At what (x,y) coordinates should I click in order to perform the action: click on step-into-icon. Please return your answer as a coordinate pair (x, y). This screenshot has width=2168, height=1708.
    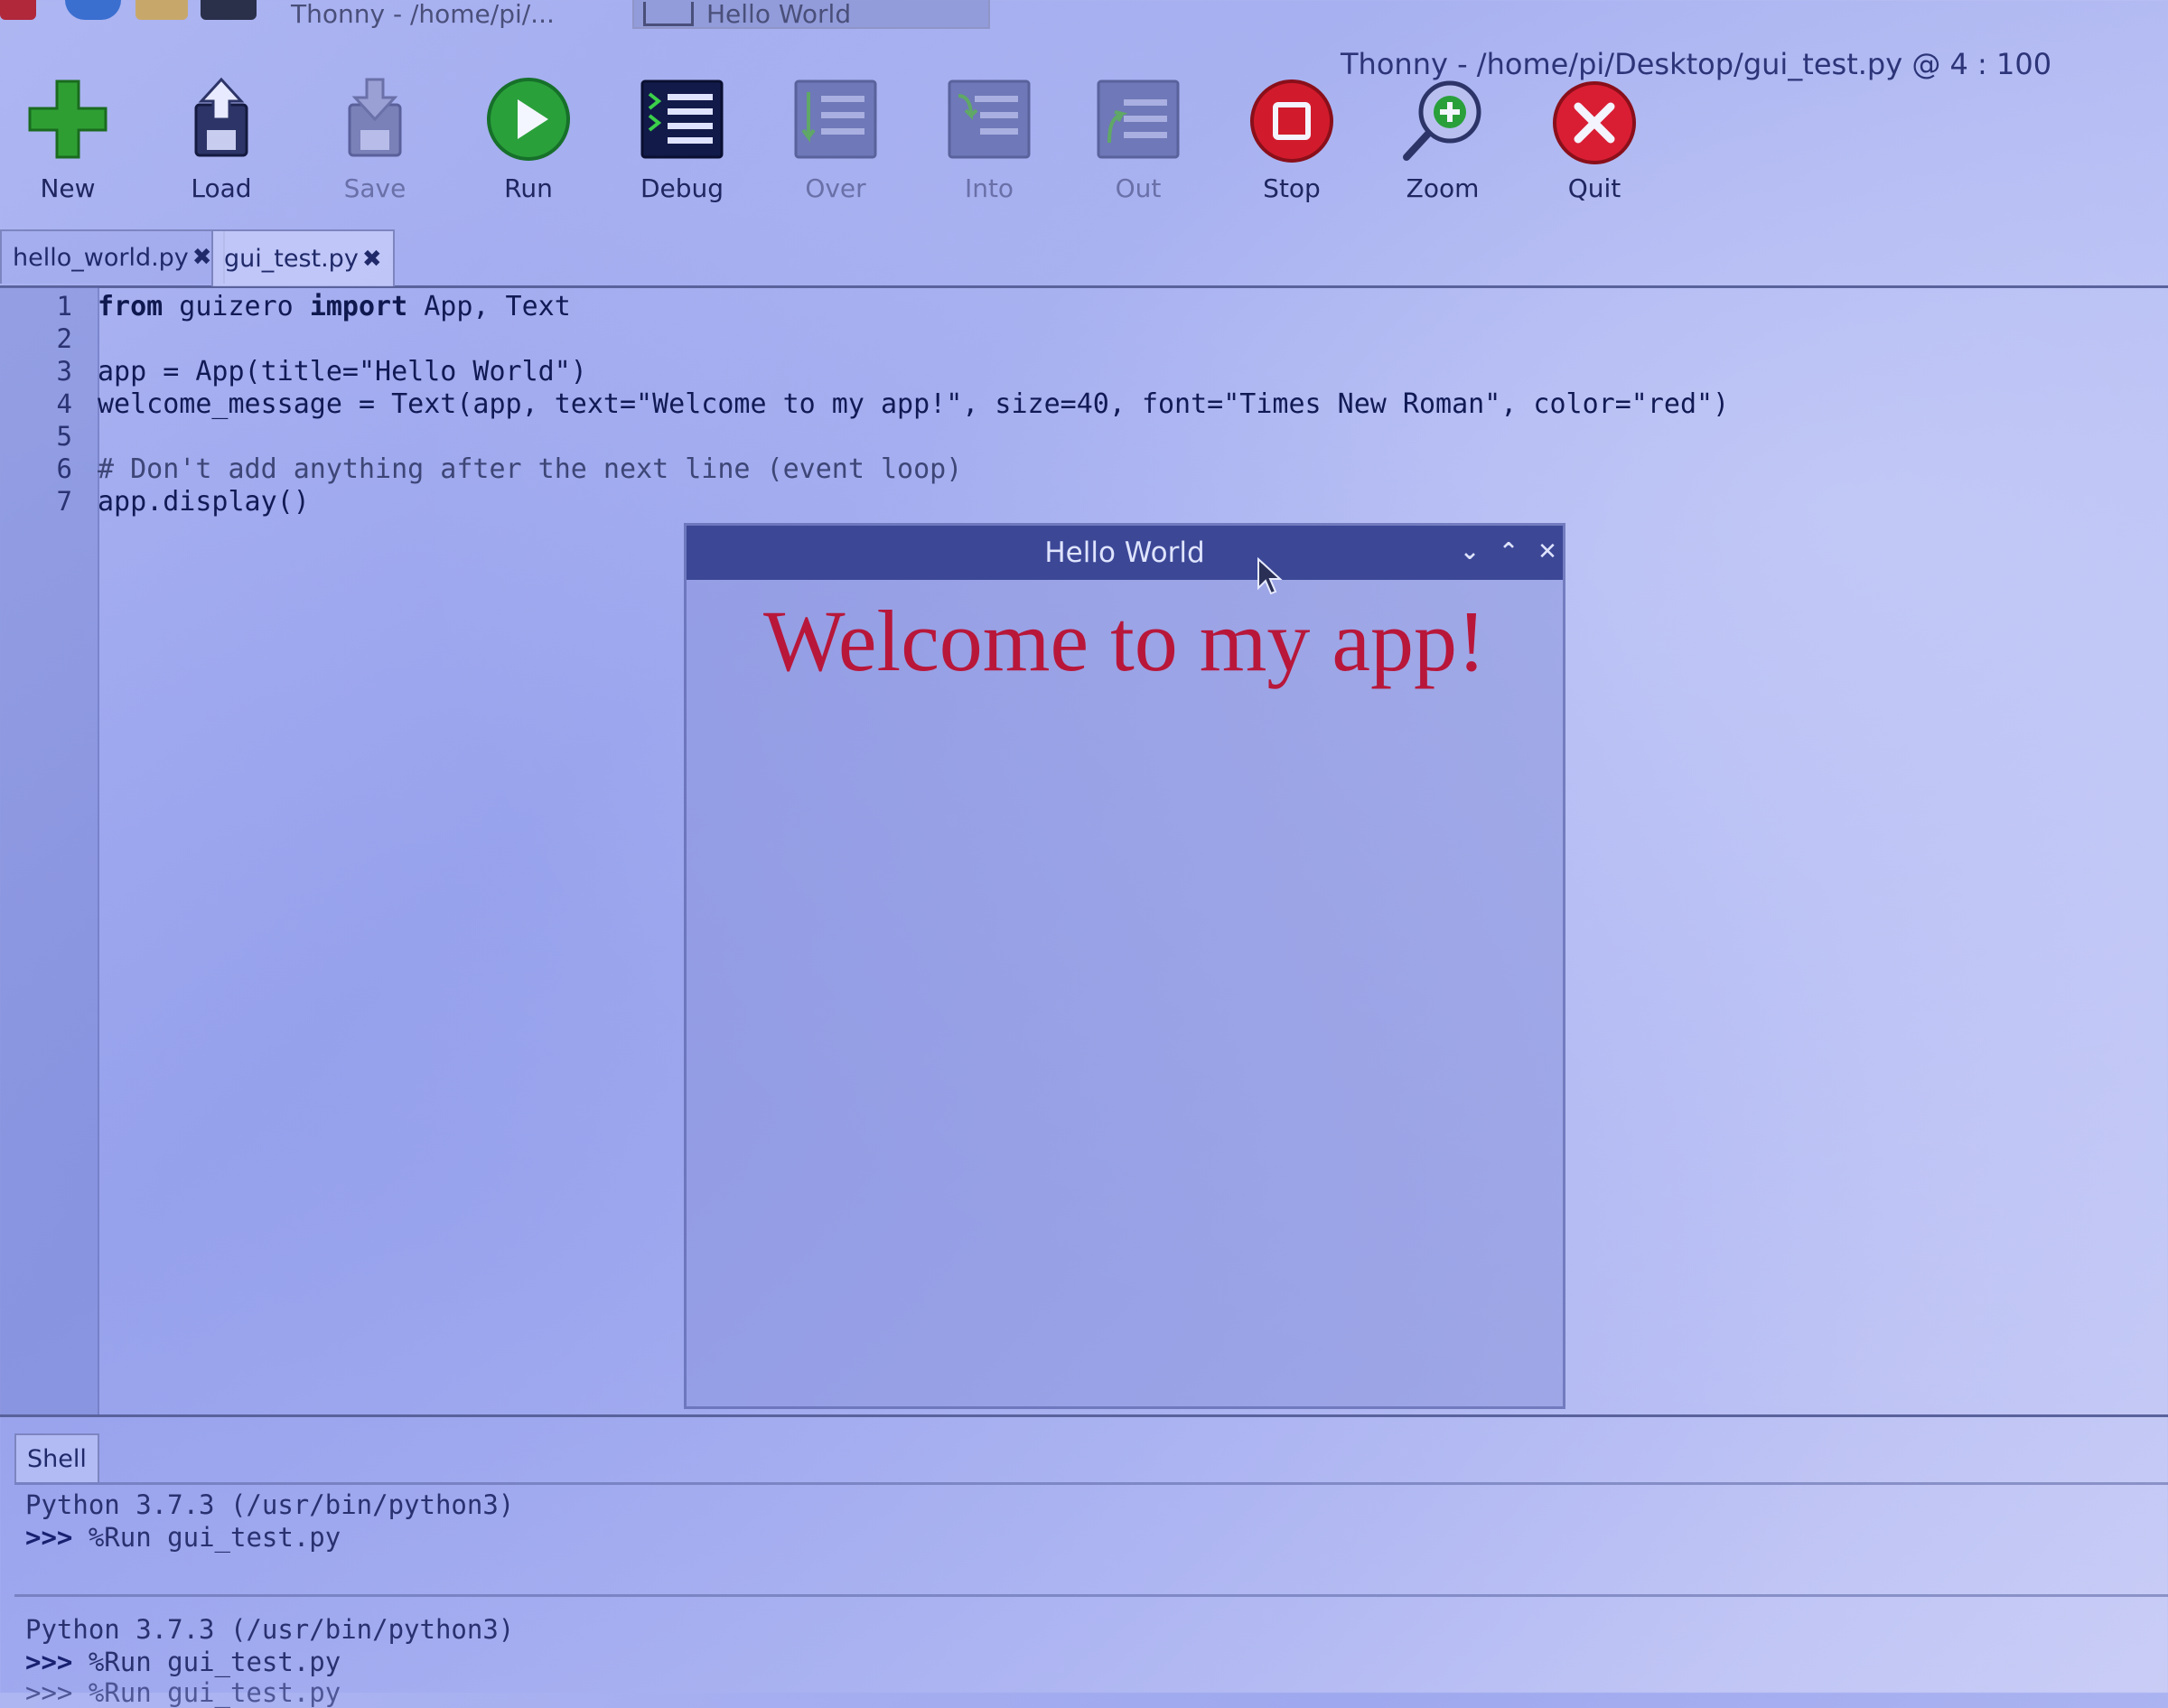
    Looking at the image, I should click on (989, 119).